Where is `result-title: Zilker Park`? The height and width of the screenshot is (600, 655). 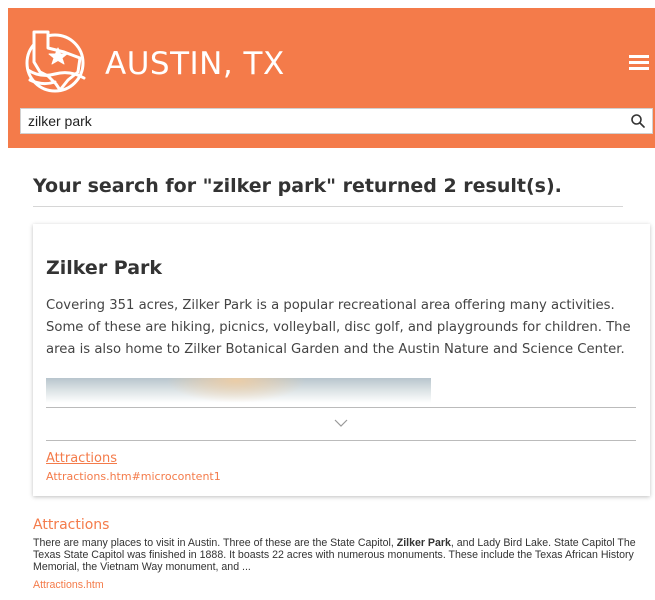
result-title: Zilker Park is located at coordinates (104, 268).